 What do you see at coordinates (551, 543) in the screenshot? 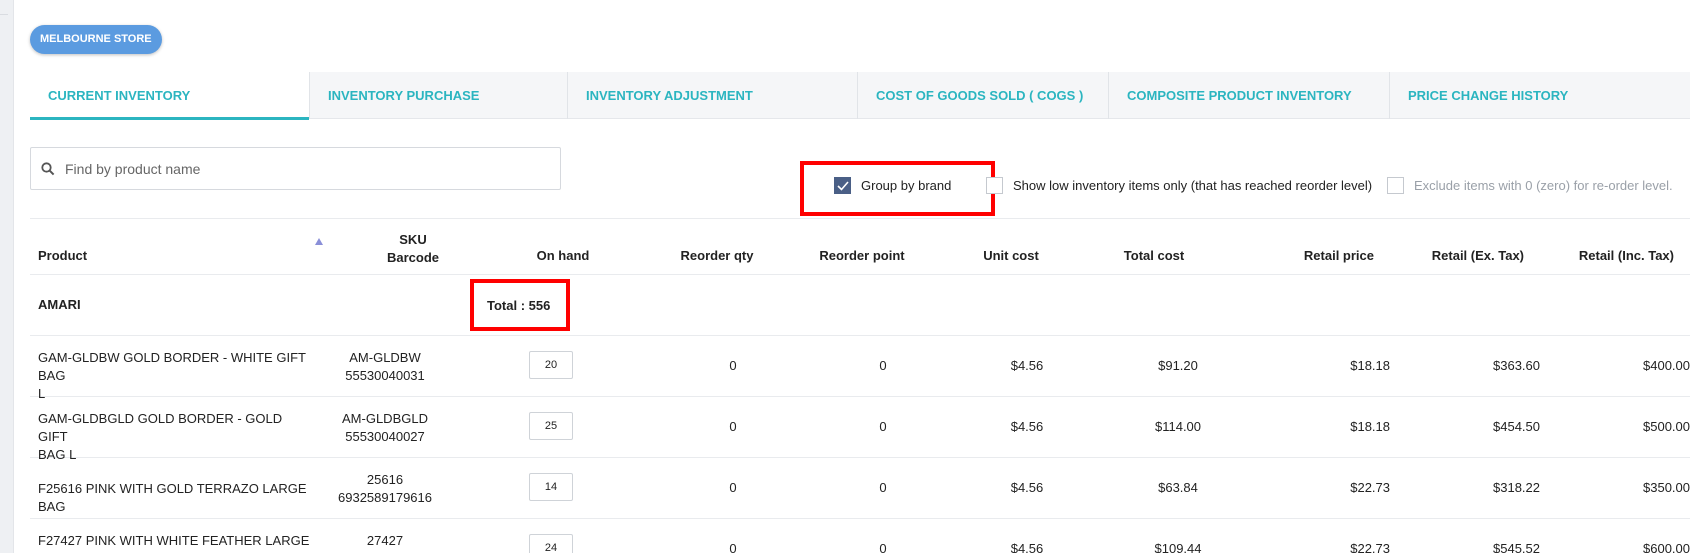
I see `on-hand-input: 24` at bounding box center [551, 543].